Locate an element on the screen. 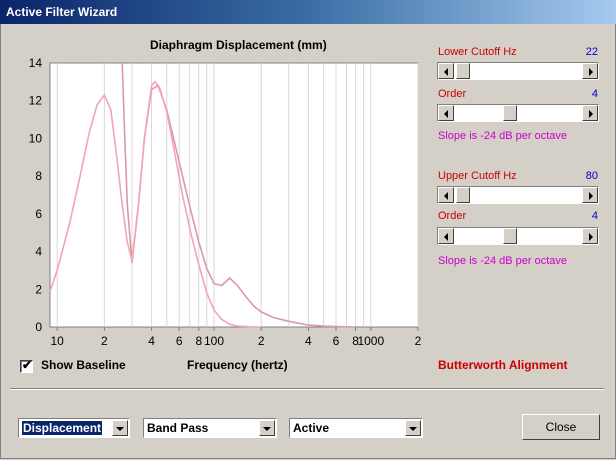 This screenshot has height=460, width=616. check-mark-icon: ✔ is located at coordinates (27, 365).